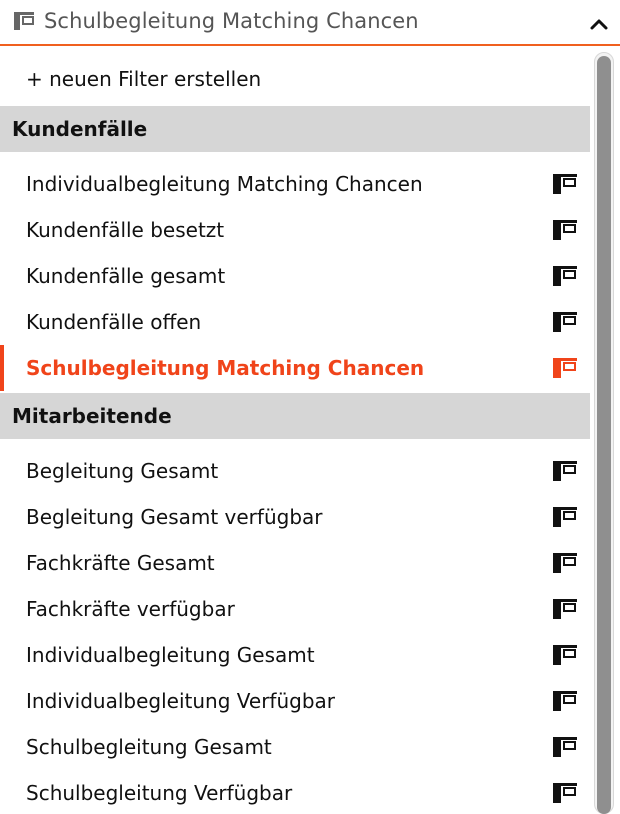 Image resolution: width=620 pixels, height=814 pixels. Describe the element at coordinates (295, 322) in the screenshot. I see `filter-item: Kundenfälle offen` at that location.